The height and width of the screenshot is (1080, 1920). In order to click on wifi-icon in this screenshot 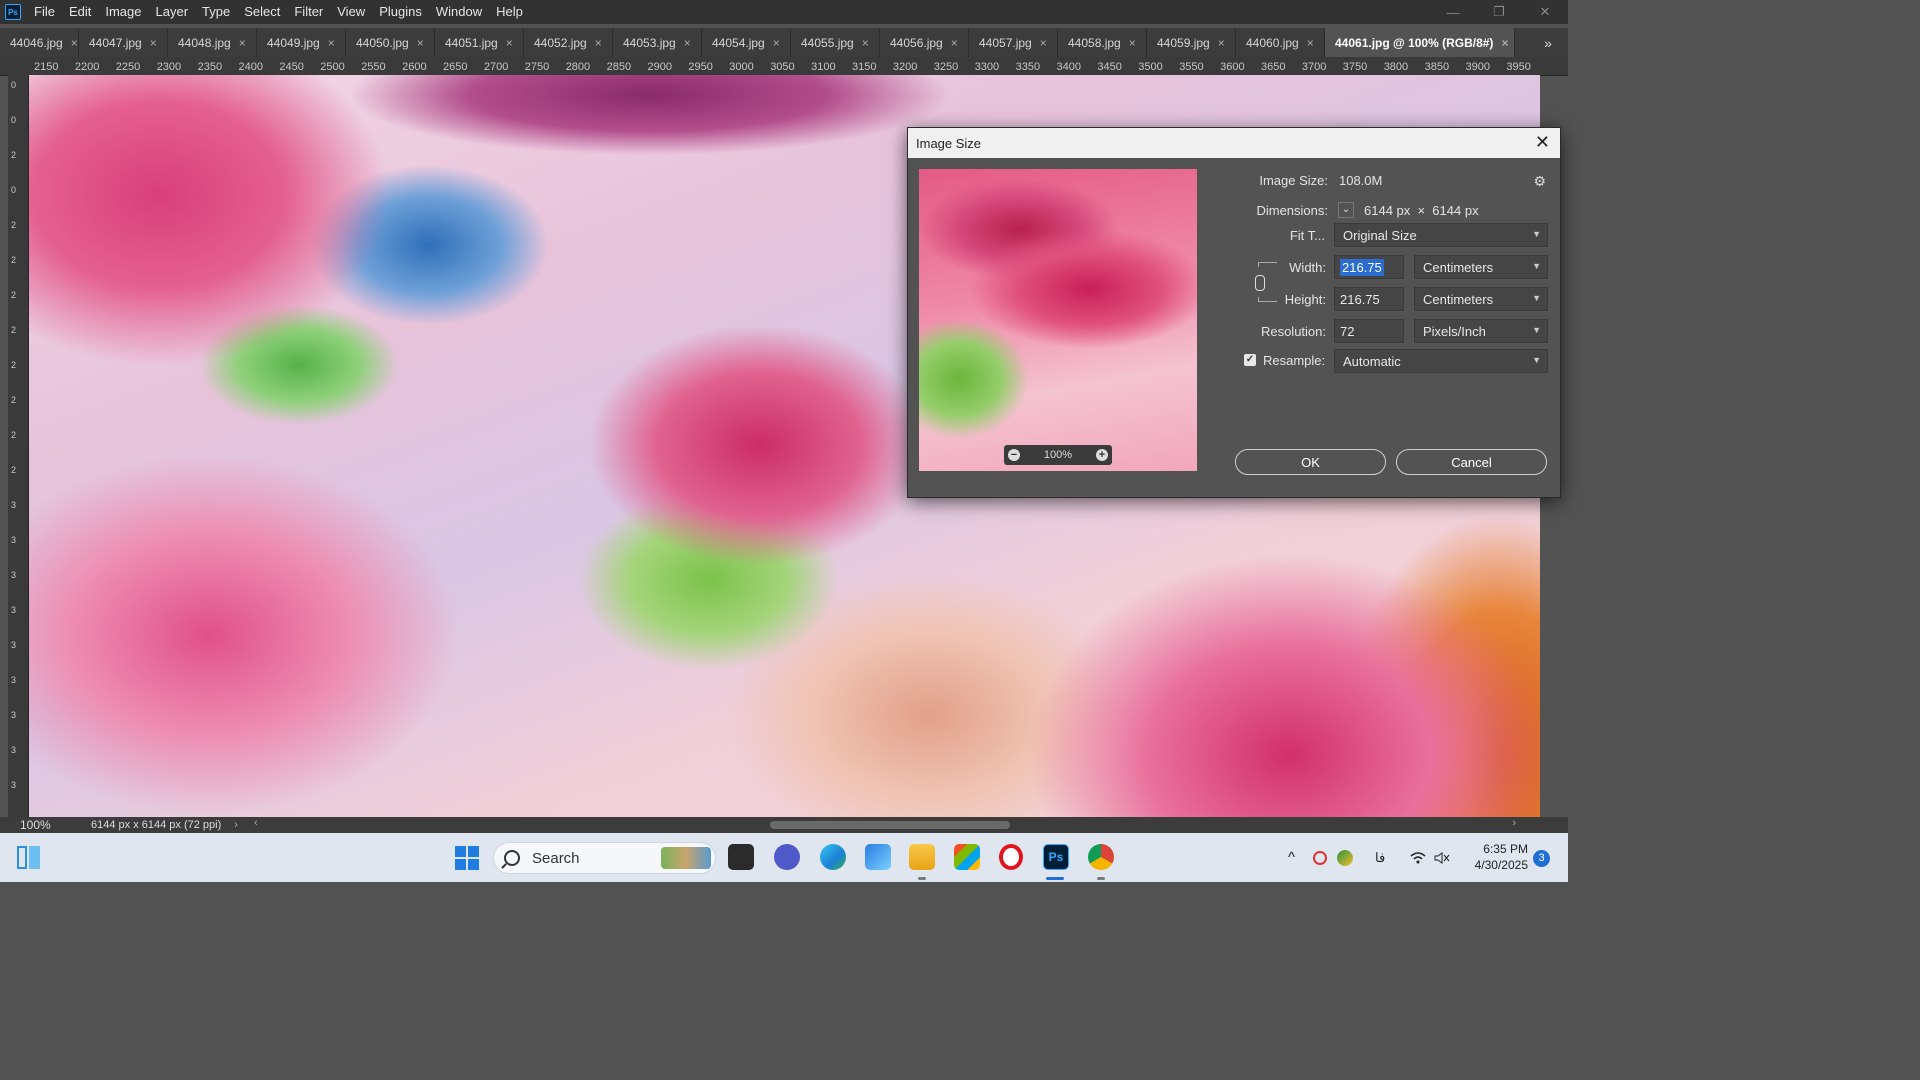, I will do `click(1418, 857)`.